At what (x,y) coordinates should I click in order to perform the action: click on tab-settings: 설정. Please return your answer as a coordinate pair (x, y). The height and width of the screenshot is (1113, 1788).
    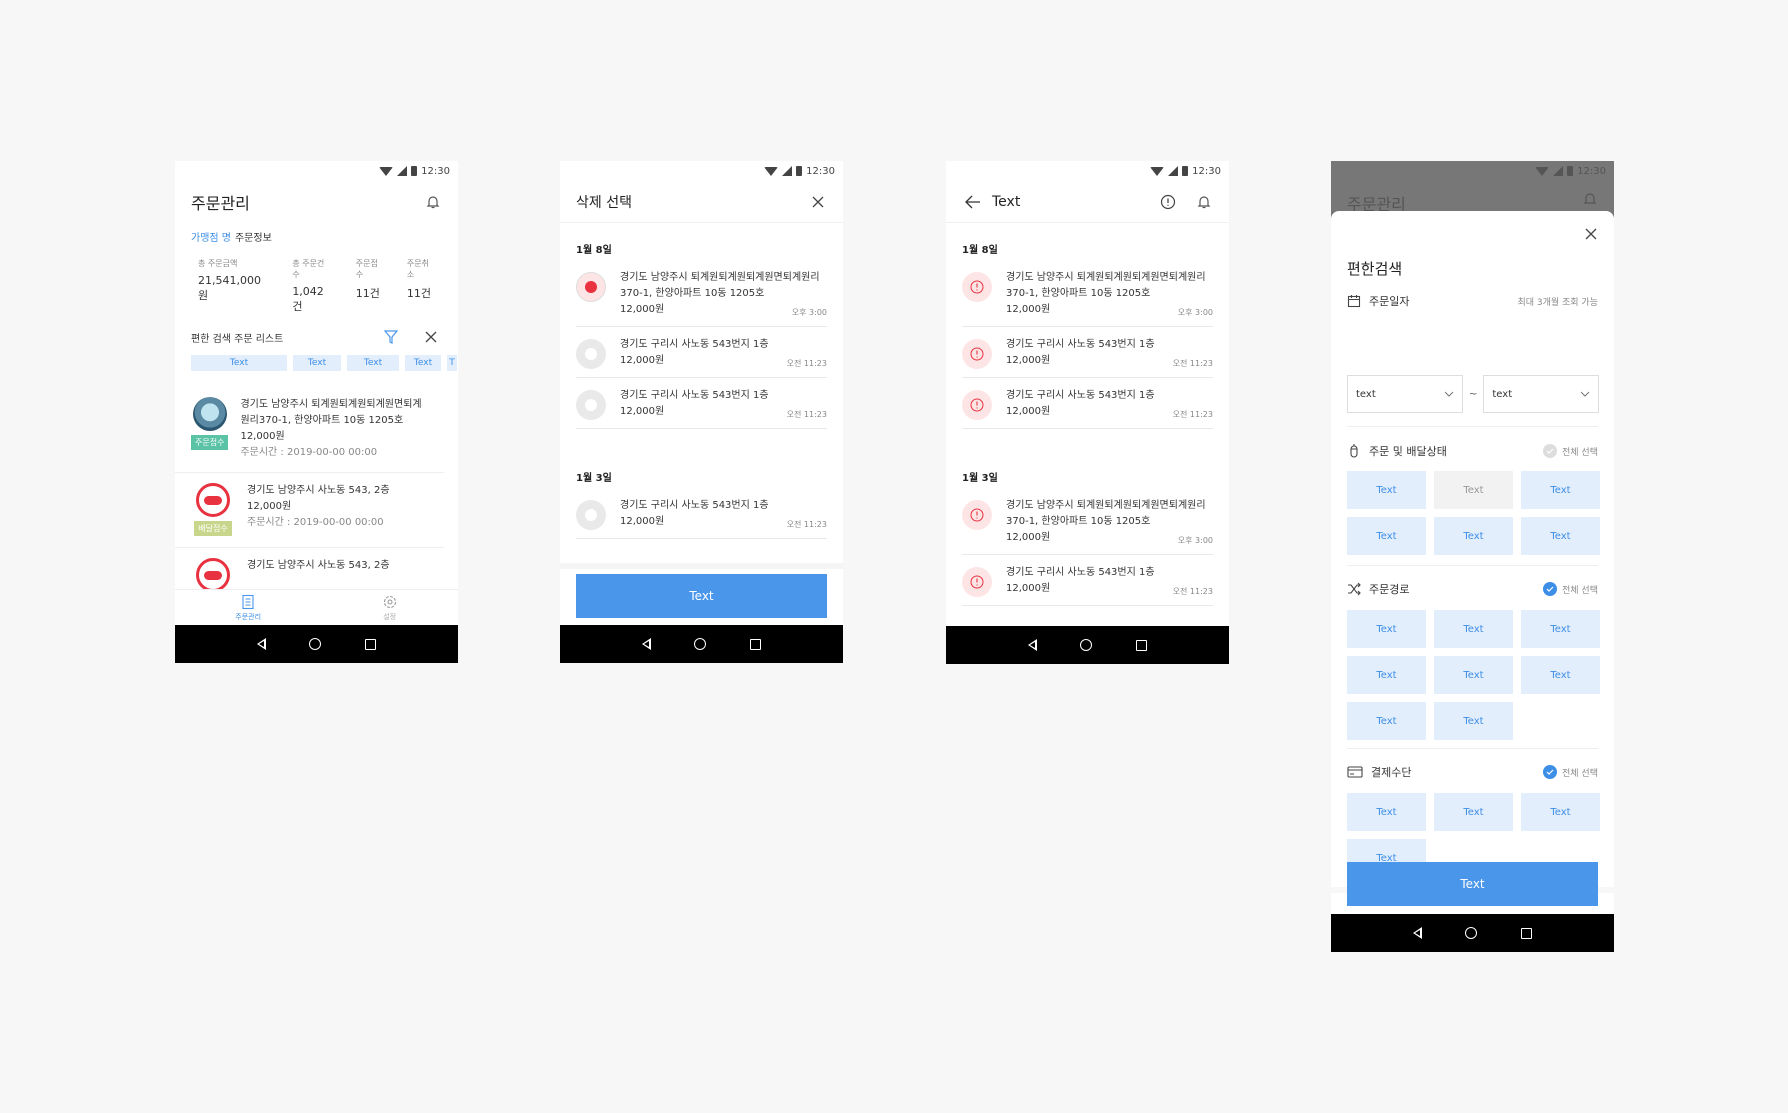
    Looking at the image, I should click on (390, 608).